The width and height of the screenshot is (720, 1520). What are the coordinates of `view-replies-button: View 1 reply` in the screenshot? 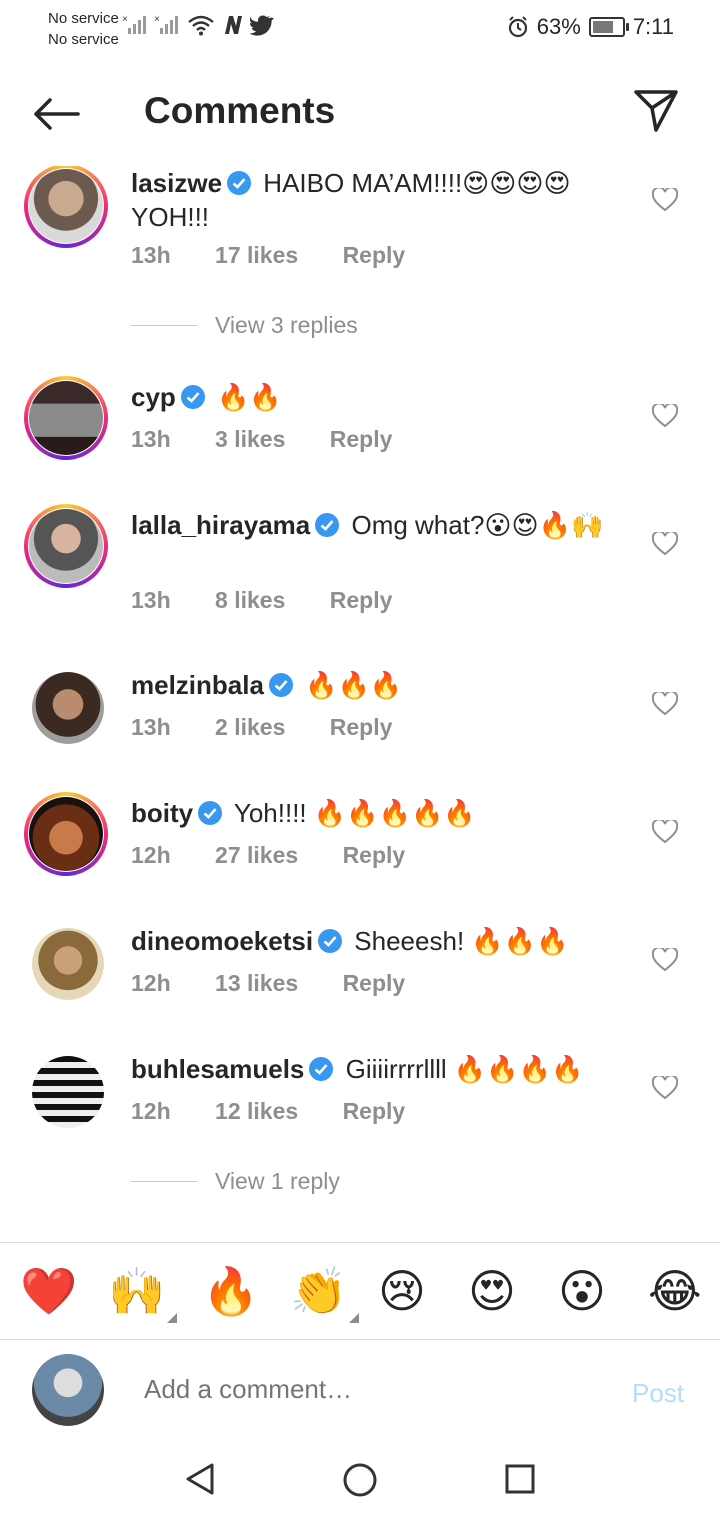 It's located at (235, 1181).